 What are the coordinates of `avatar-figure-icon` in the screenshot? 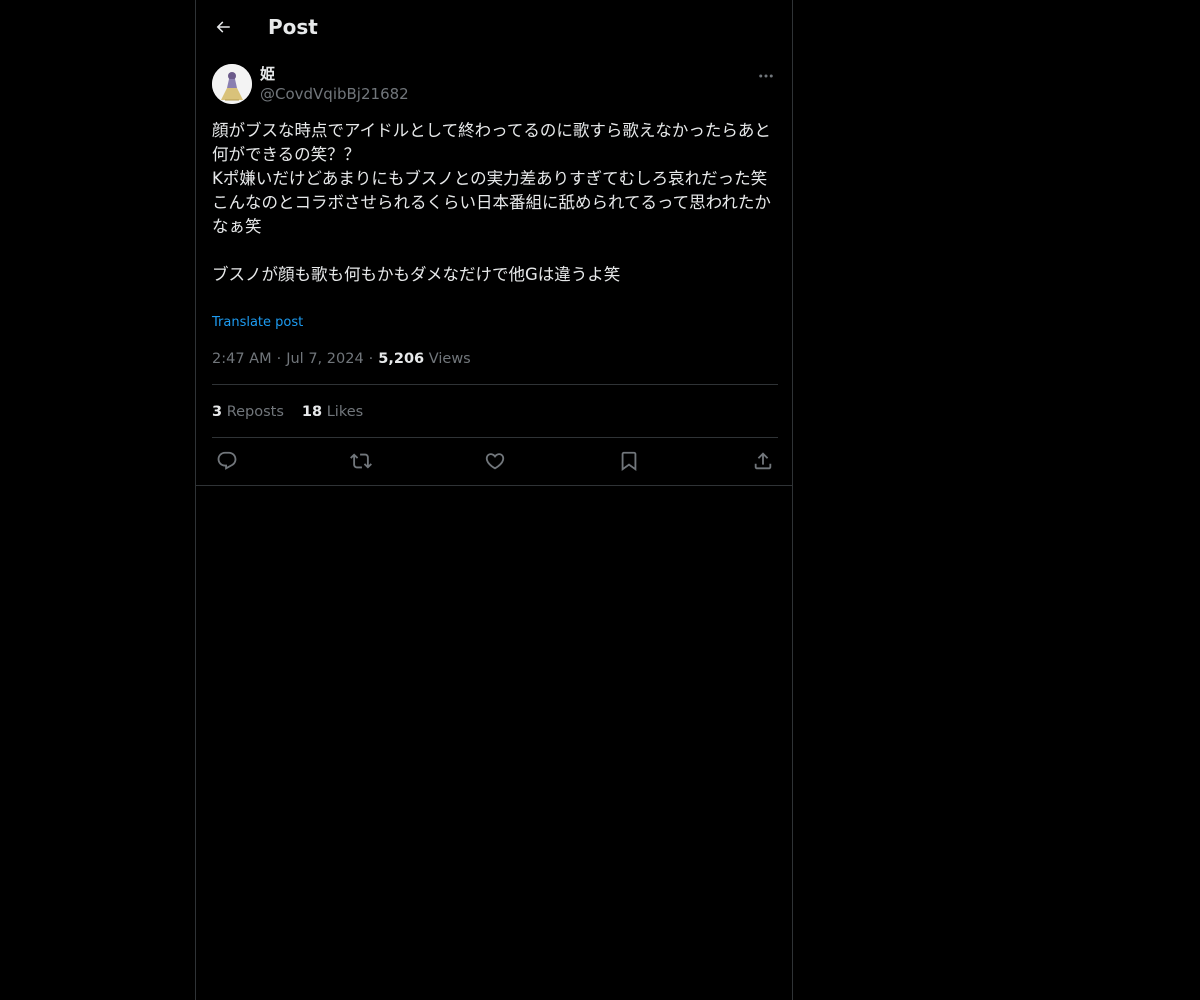 It's located at (232, 84).